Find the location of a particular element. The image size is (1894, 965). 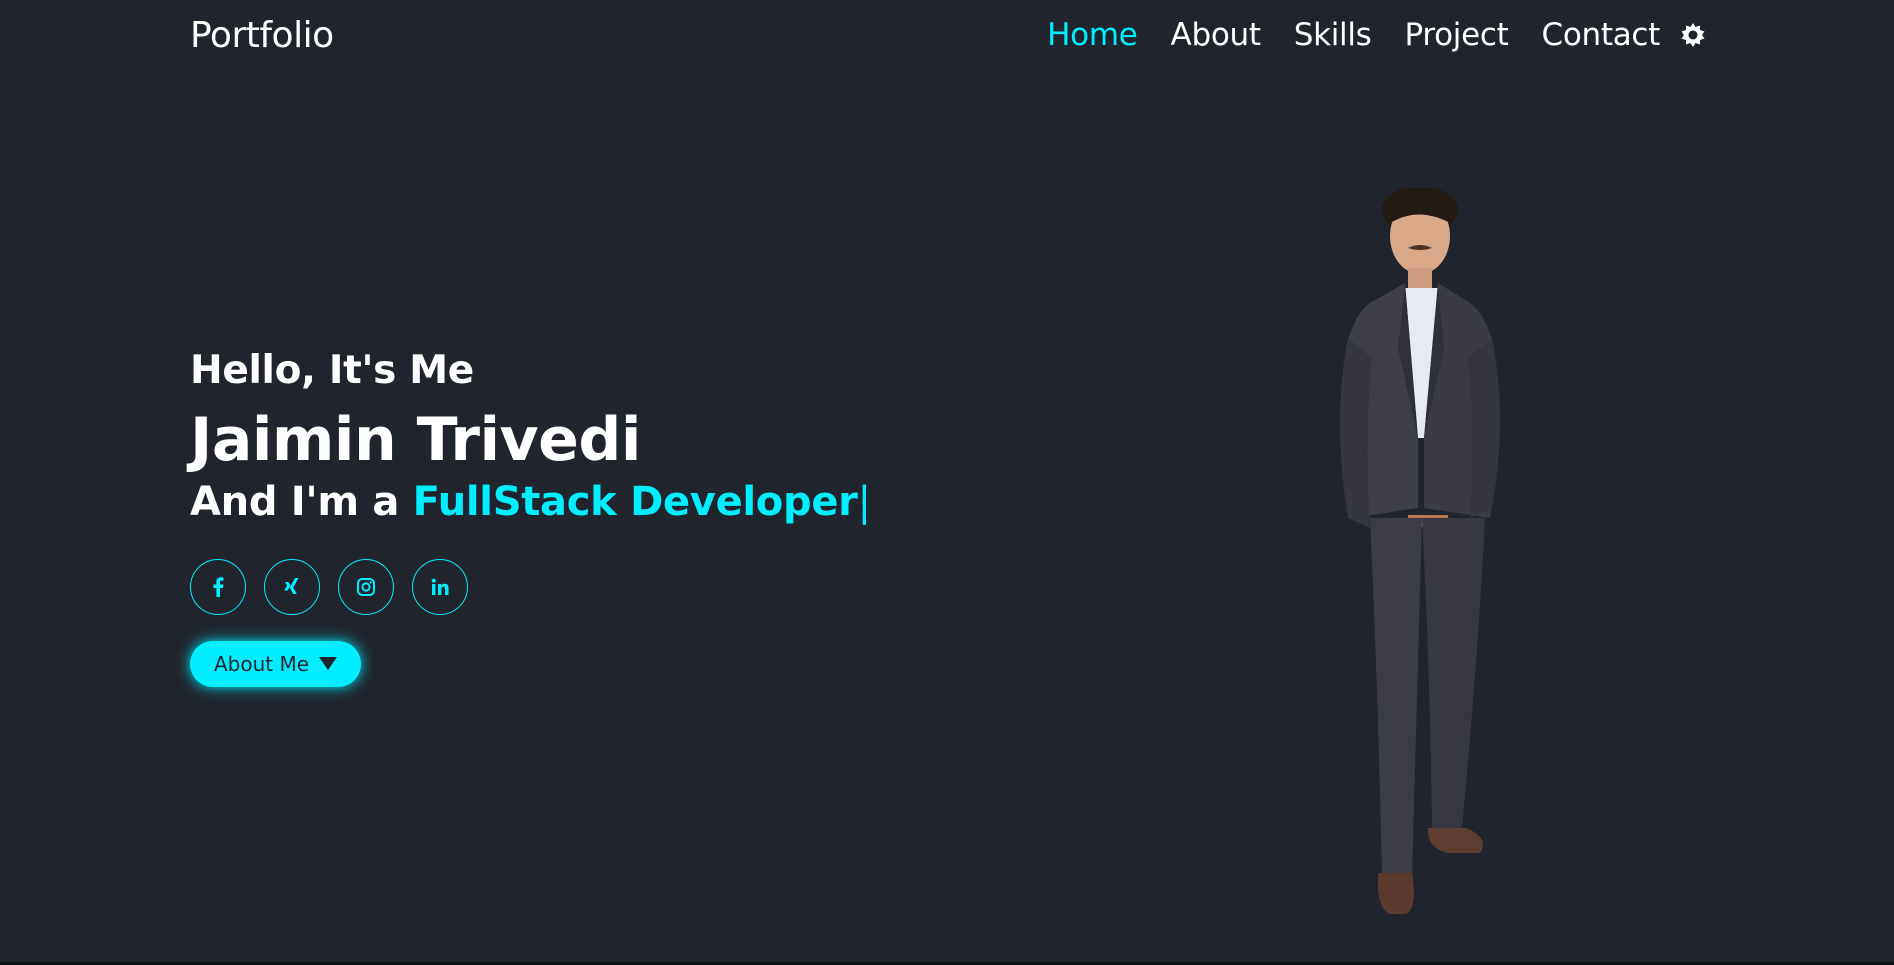

facebook-icon is located at coordinates (218, 586).